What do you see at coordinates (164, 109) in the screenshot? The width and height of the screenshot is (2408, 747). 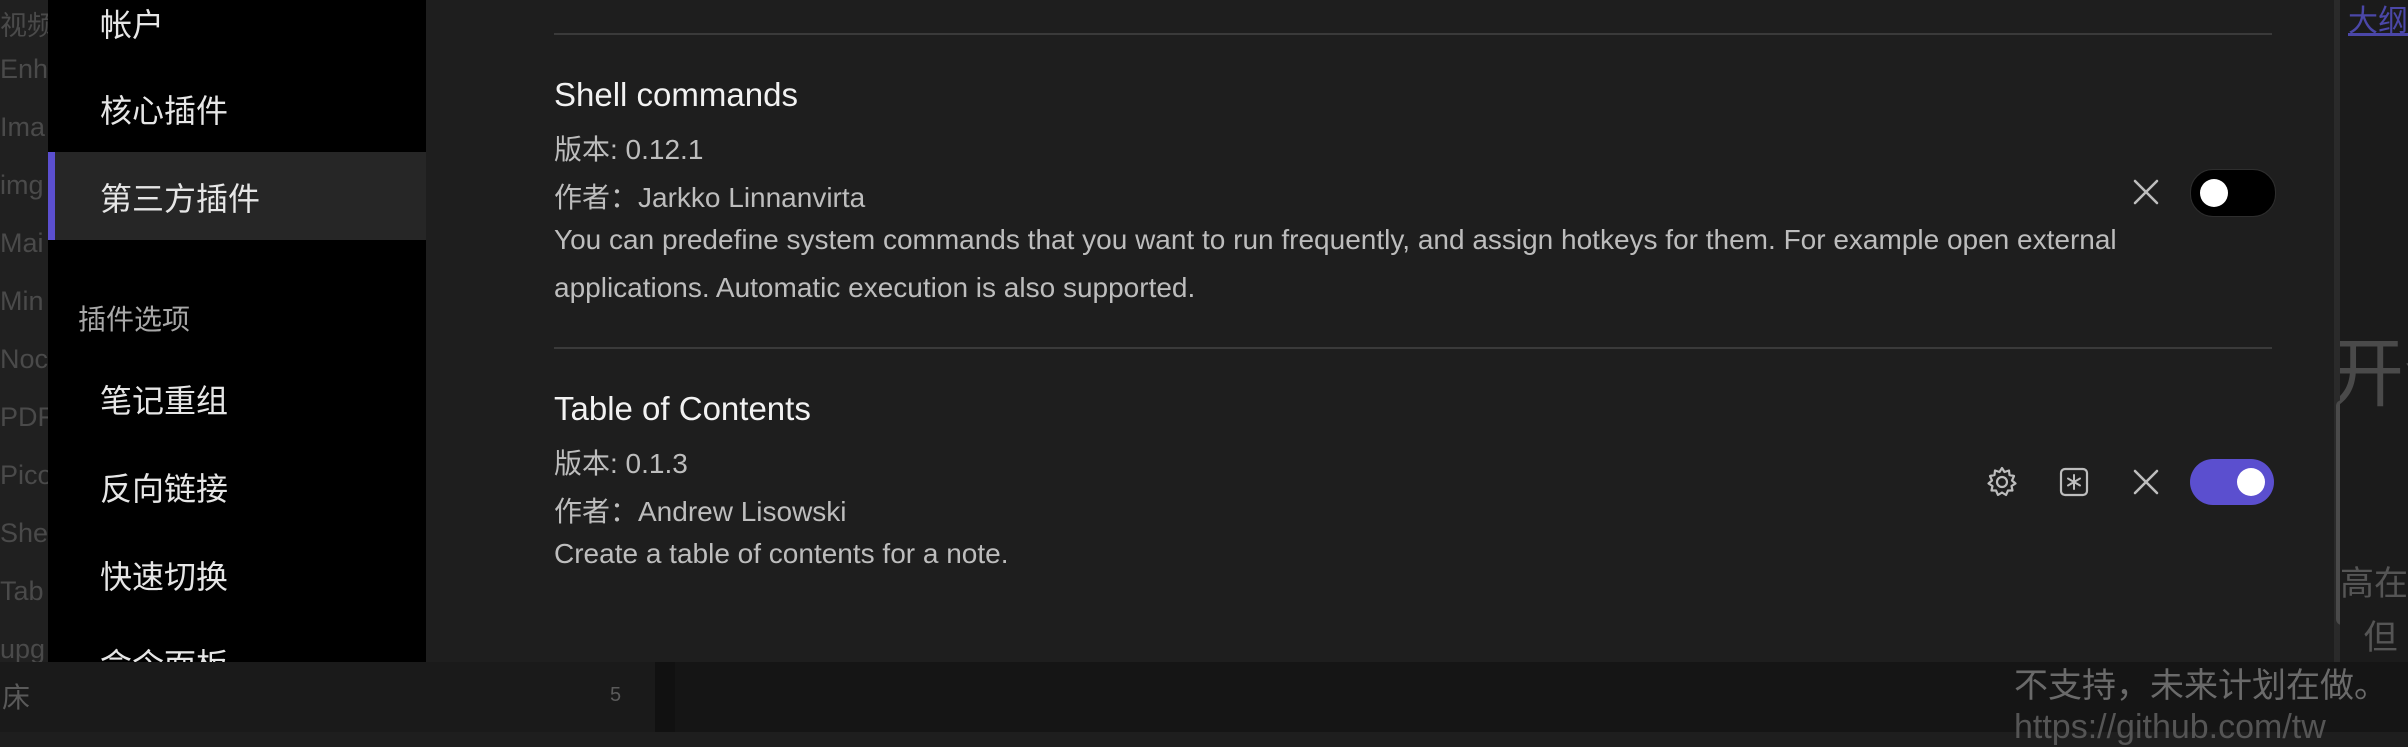 I see `sidebar-item-core-plugins: 核心插件` at bounding box center [164, 109].